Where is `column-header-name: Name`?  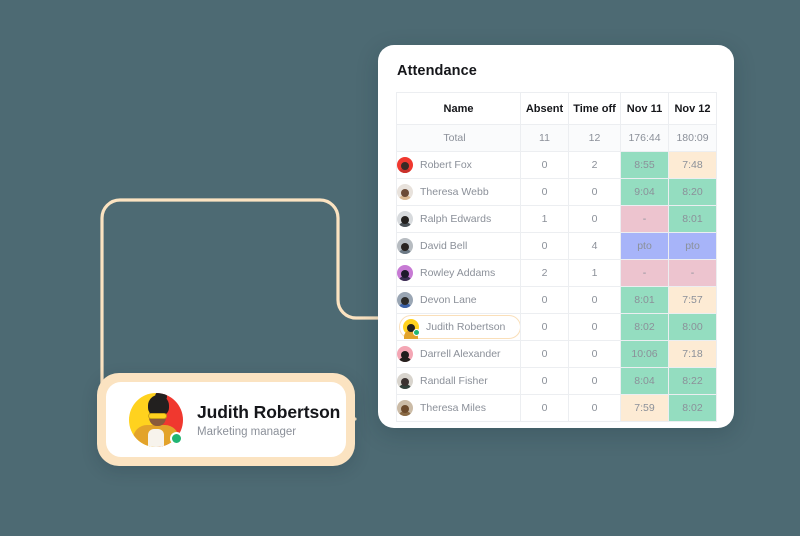 column-header-name: Name is located at coordinates (458, 108).